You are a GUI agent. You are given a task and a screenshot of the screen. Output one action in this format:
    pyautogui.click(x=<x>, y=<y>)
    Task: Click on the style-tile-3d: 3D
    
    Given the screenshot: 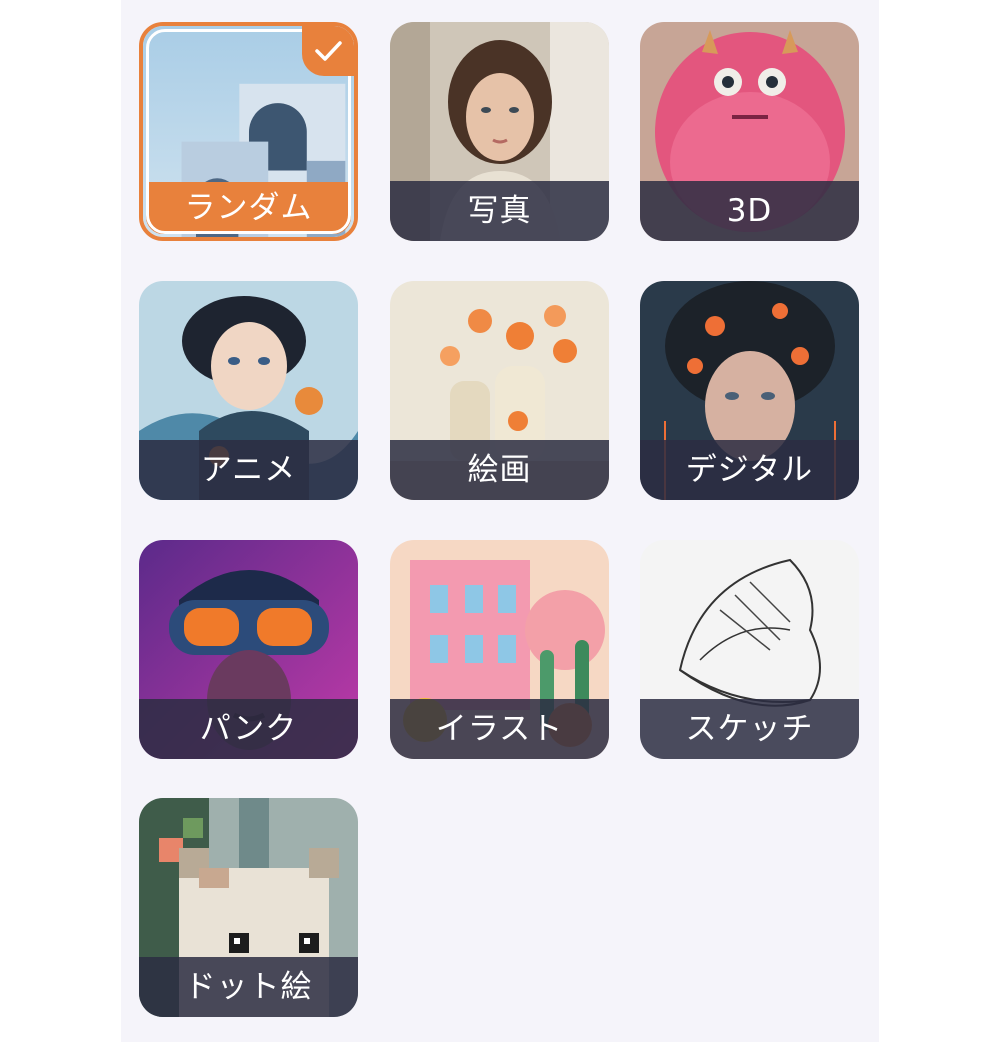 What is the action you would take?
    pyautogui.click(x=749, y=131)
    